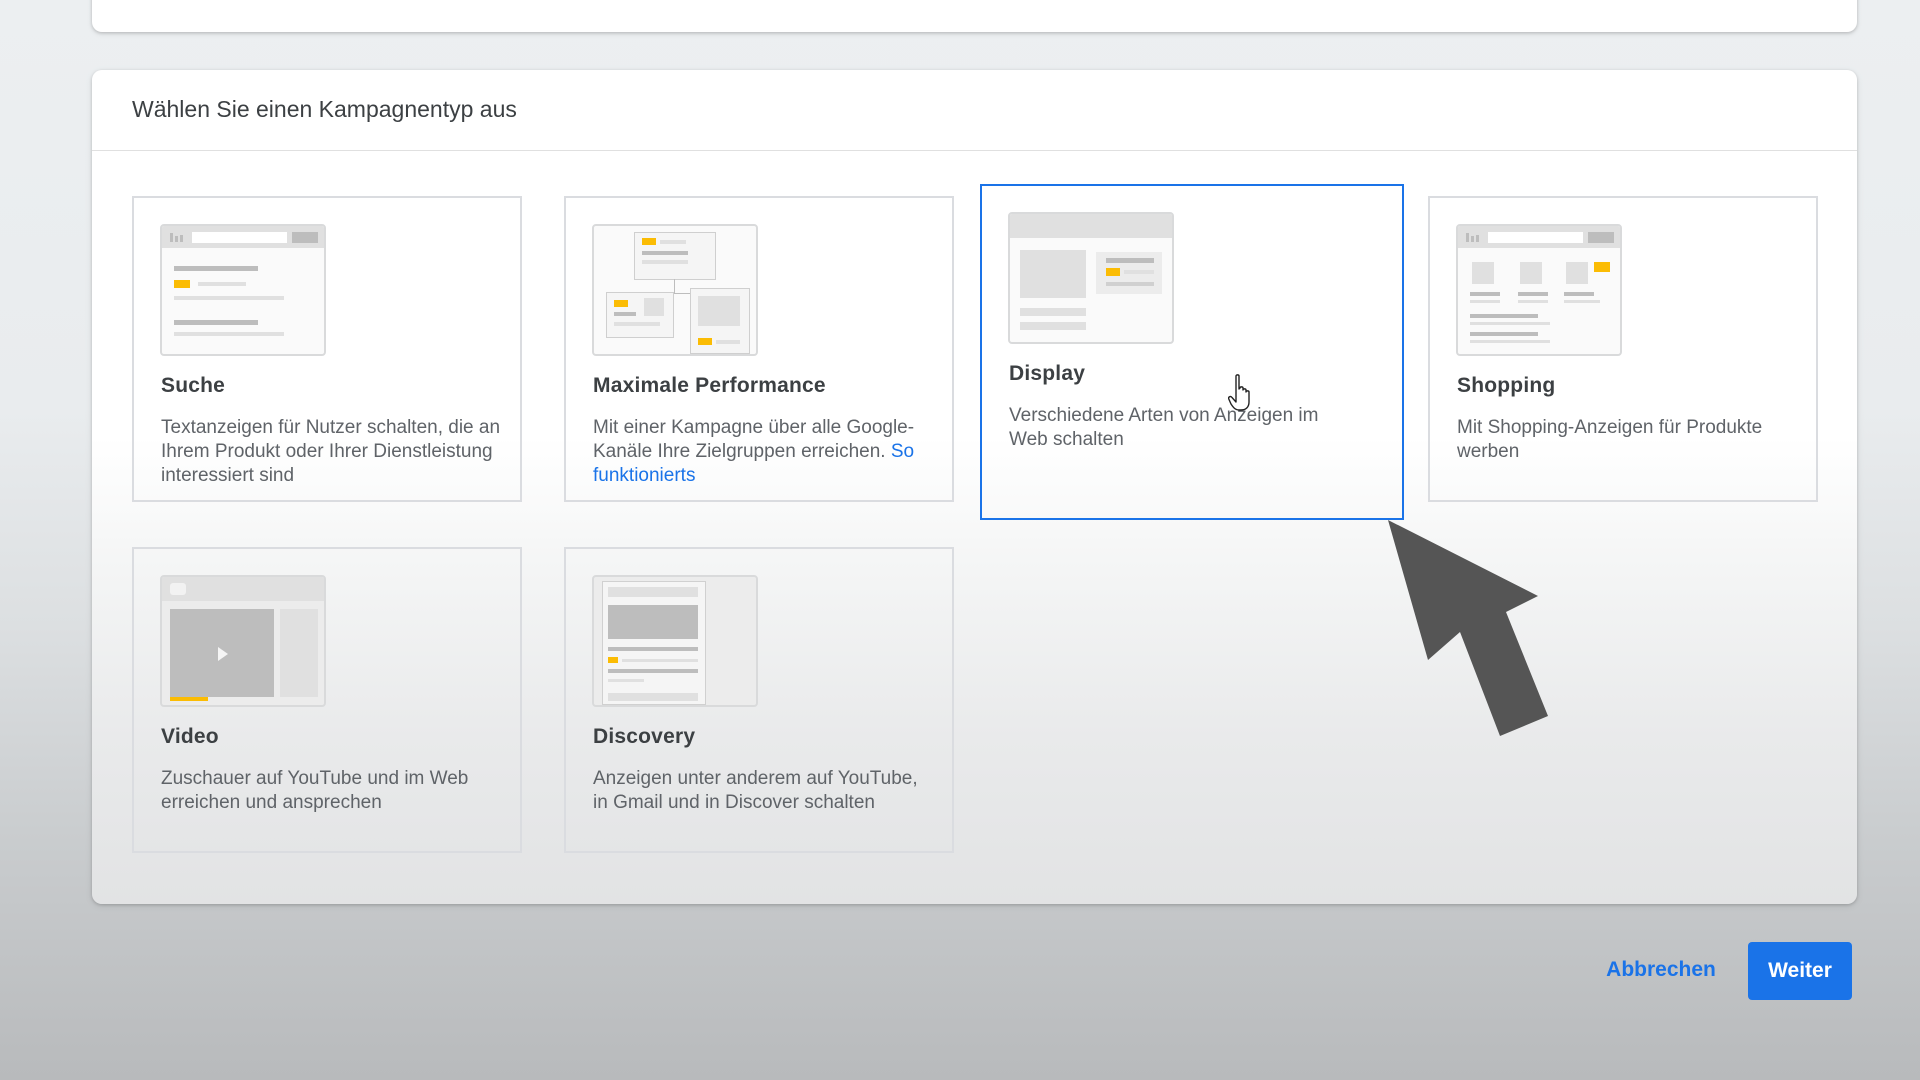  What do you see at coordinates (1661, 970) in the screenshot?
I see `cancel-button: Abbrechen` at bounding box center [1661, 970].